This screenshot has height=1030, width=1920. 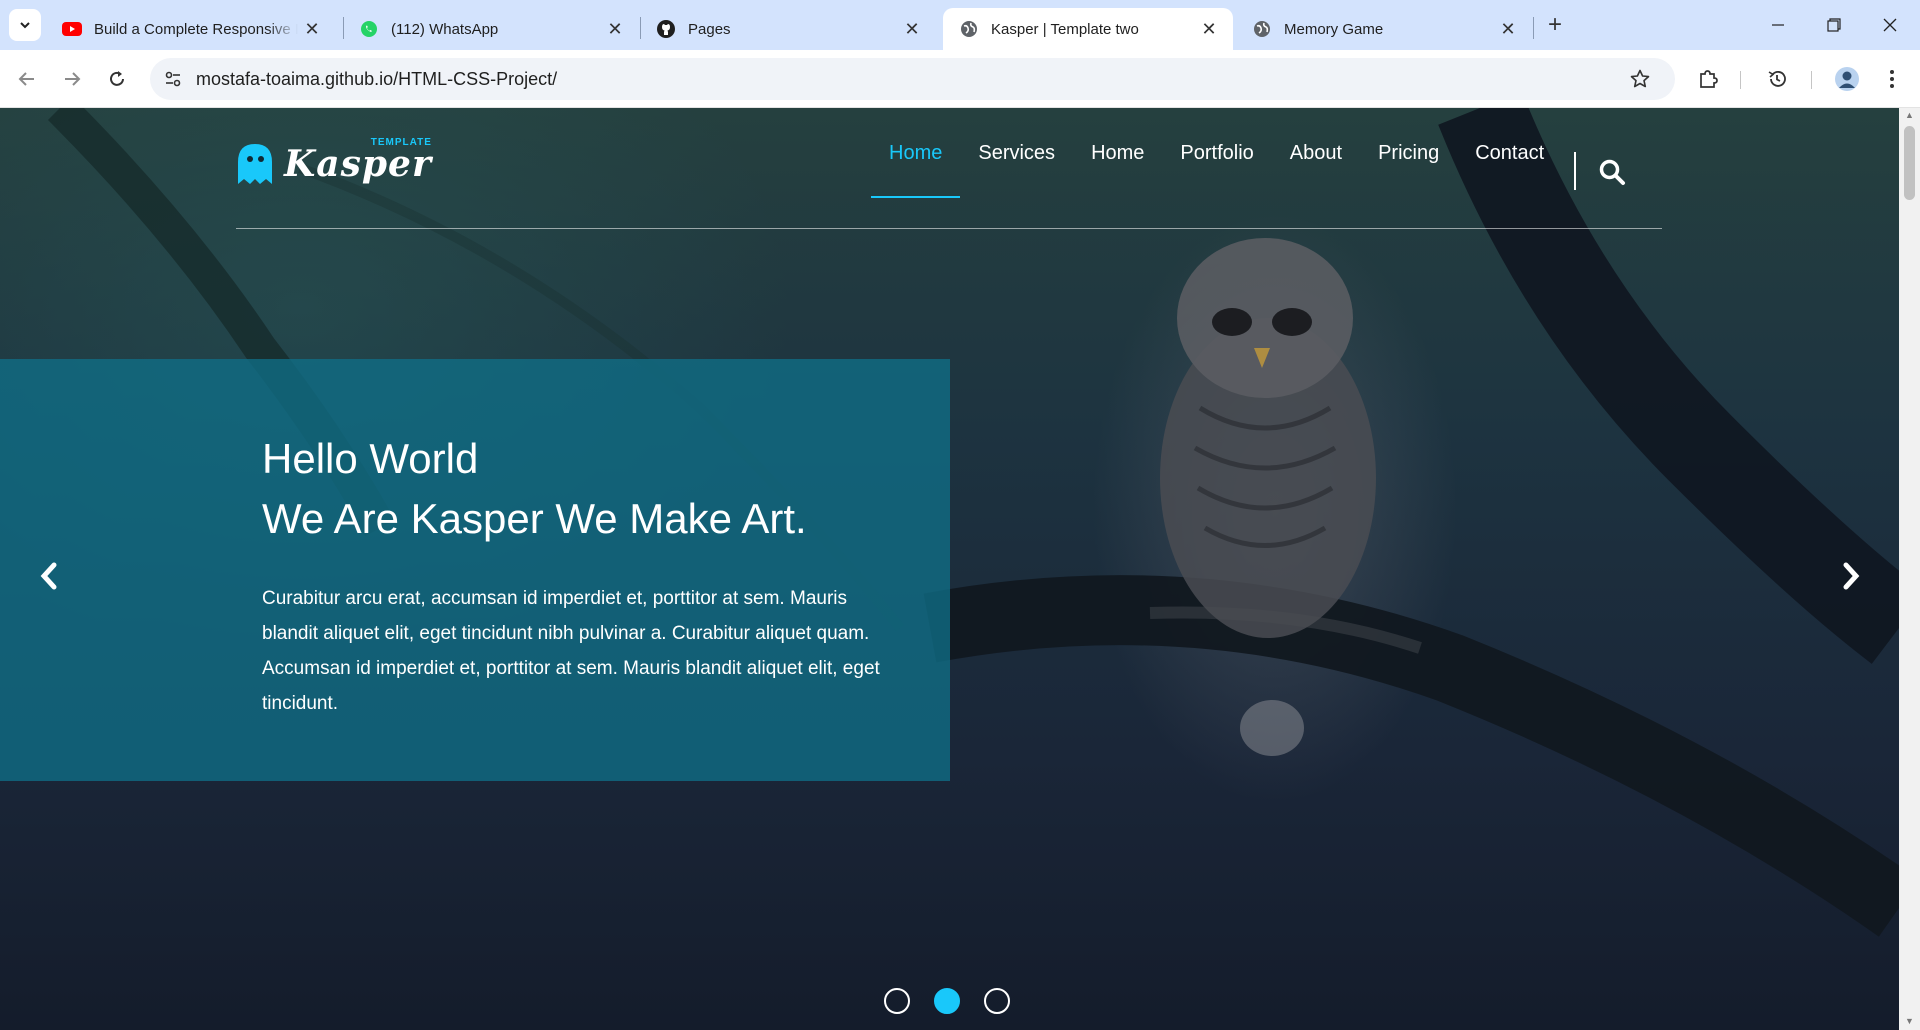 I want to click on logo-text: Kasper TEMPLATE, so click(x=358, y=161).